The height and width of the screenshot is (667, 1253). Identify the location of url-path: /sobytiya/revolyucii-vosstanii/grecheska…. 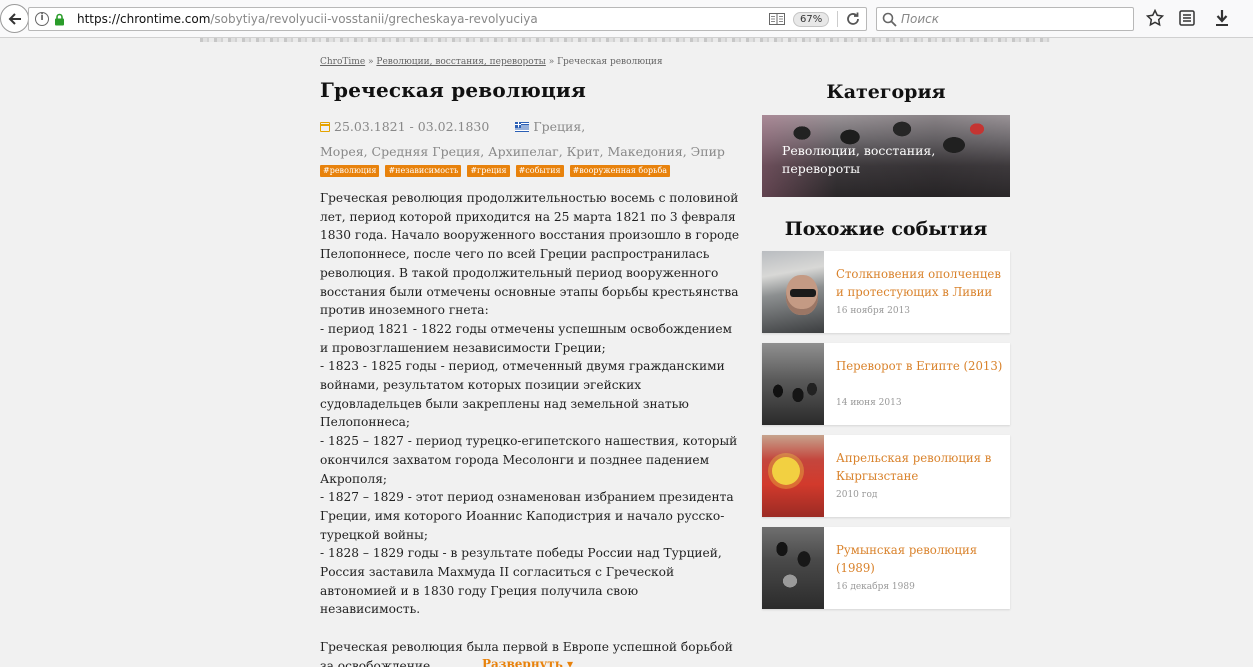
(374, 19).